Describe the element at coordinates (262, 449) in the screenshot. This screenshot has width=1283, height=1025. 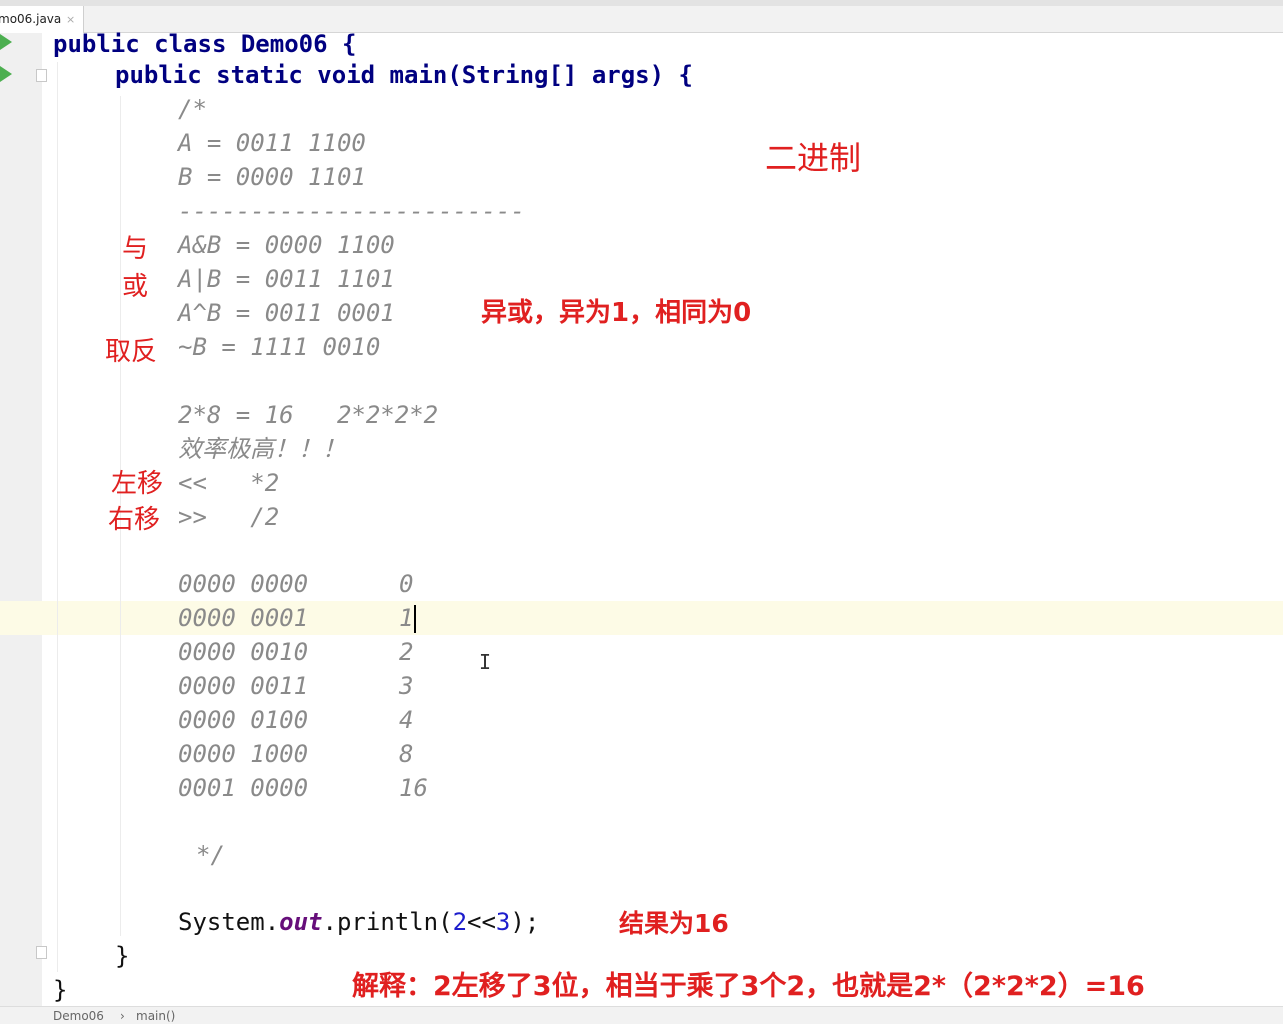
I see `comment-efficiency: 效率极高！！！` at that location.